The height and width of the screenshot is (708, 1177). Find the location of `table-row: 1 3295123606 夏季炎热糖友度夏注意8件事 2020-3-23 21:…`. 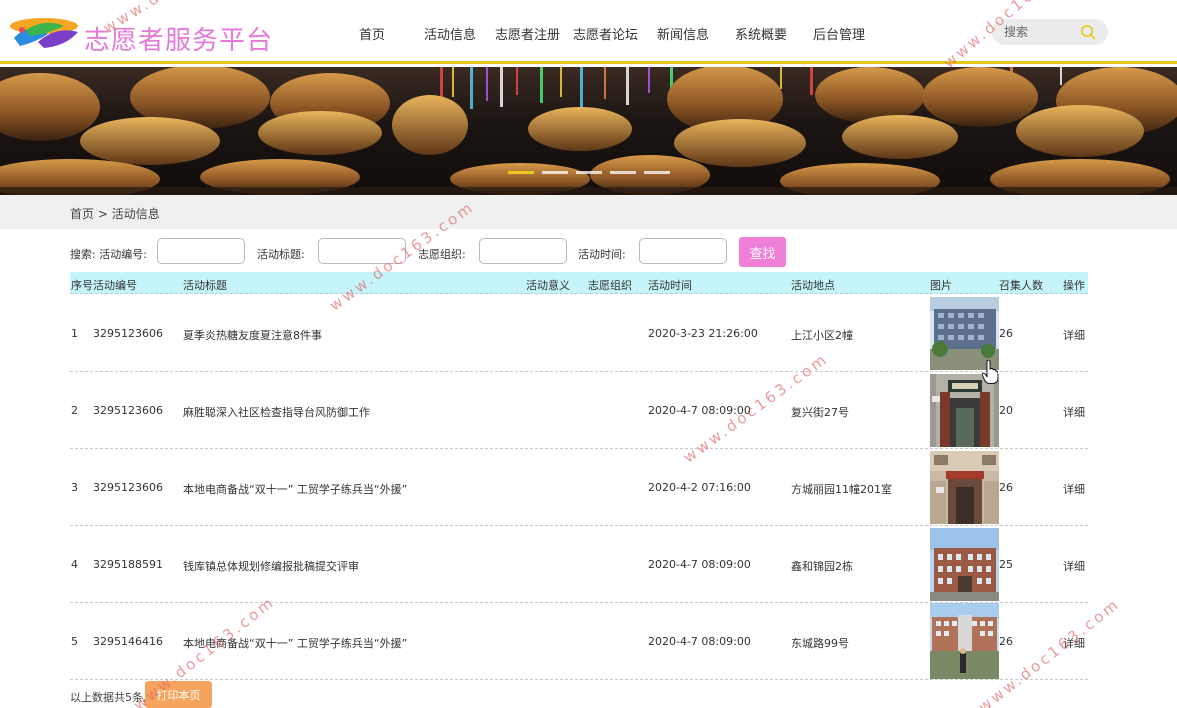

table-row: 1 3295123606 夏季炎热糖友度夏注意8件事 2020-3-23 21:… is located at coordinates (579, 333).